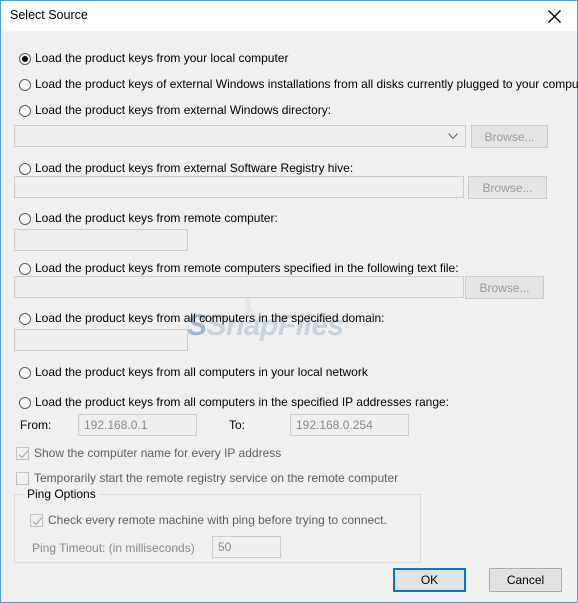 The width and height of the screenshot is (578, 603). I want to click on chevron-down-icon, so click(453, 136).